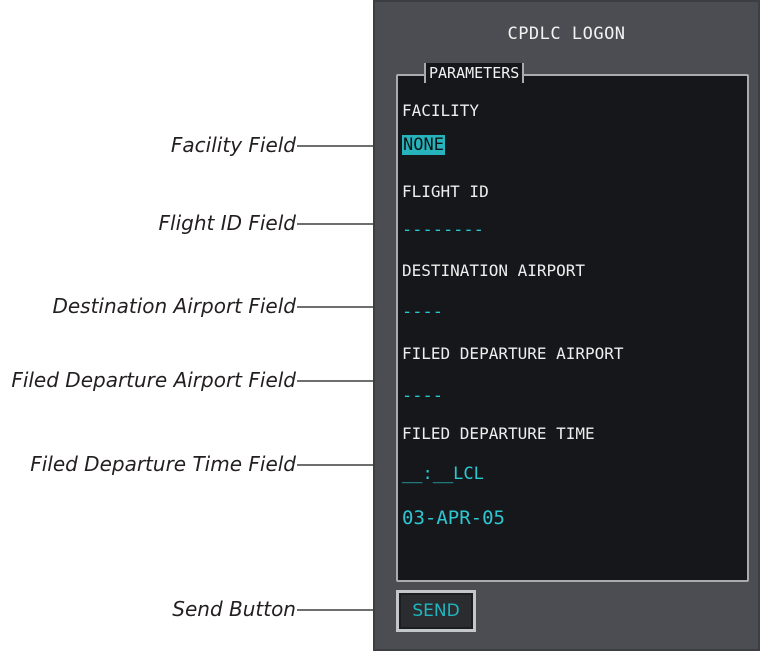 Image resolution: width=760 pixels, height=651 pixels. Describe the element at coordinates (443, 474) in the screenshot. I see `filed-departure-time-field: __:__LCL` at that location.